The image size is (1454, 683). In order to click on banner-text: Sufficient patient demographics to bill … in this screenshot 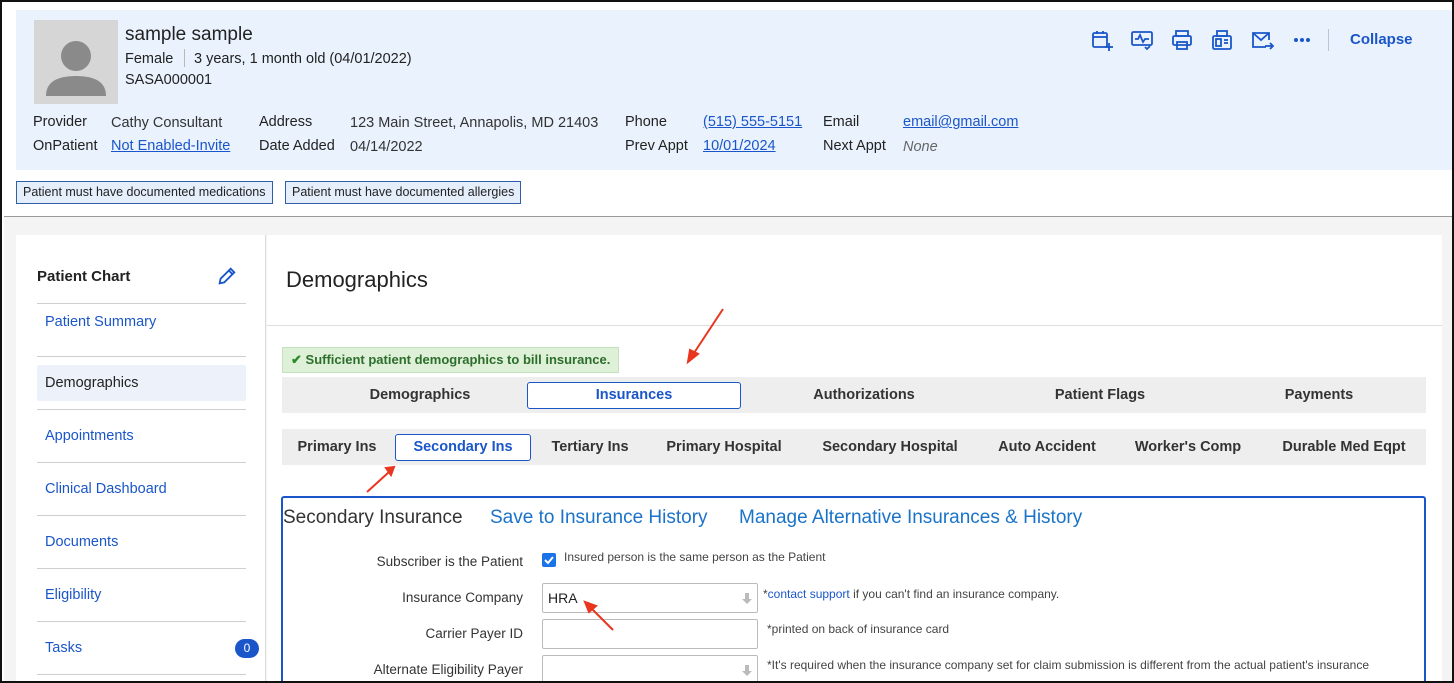, I will do `click(458, 359)`.